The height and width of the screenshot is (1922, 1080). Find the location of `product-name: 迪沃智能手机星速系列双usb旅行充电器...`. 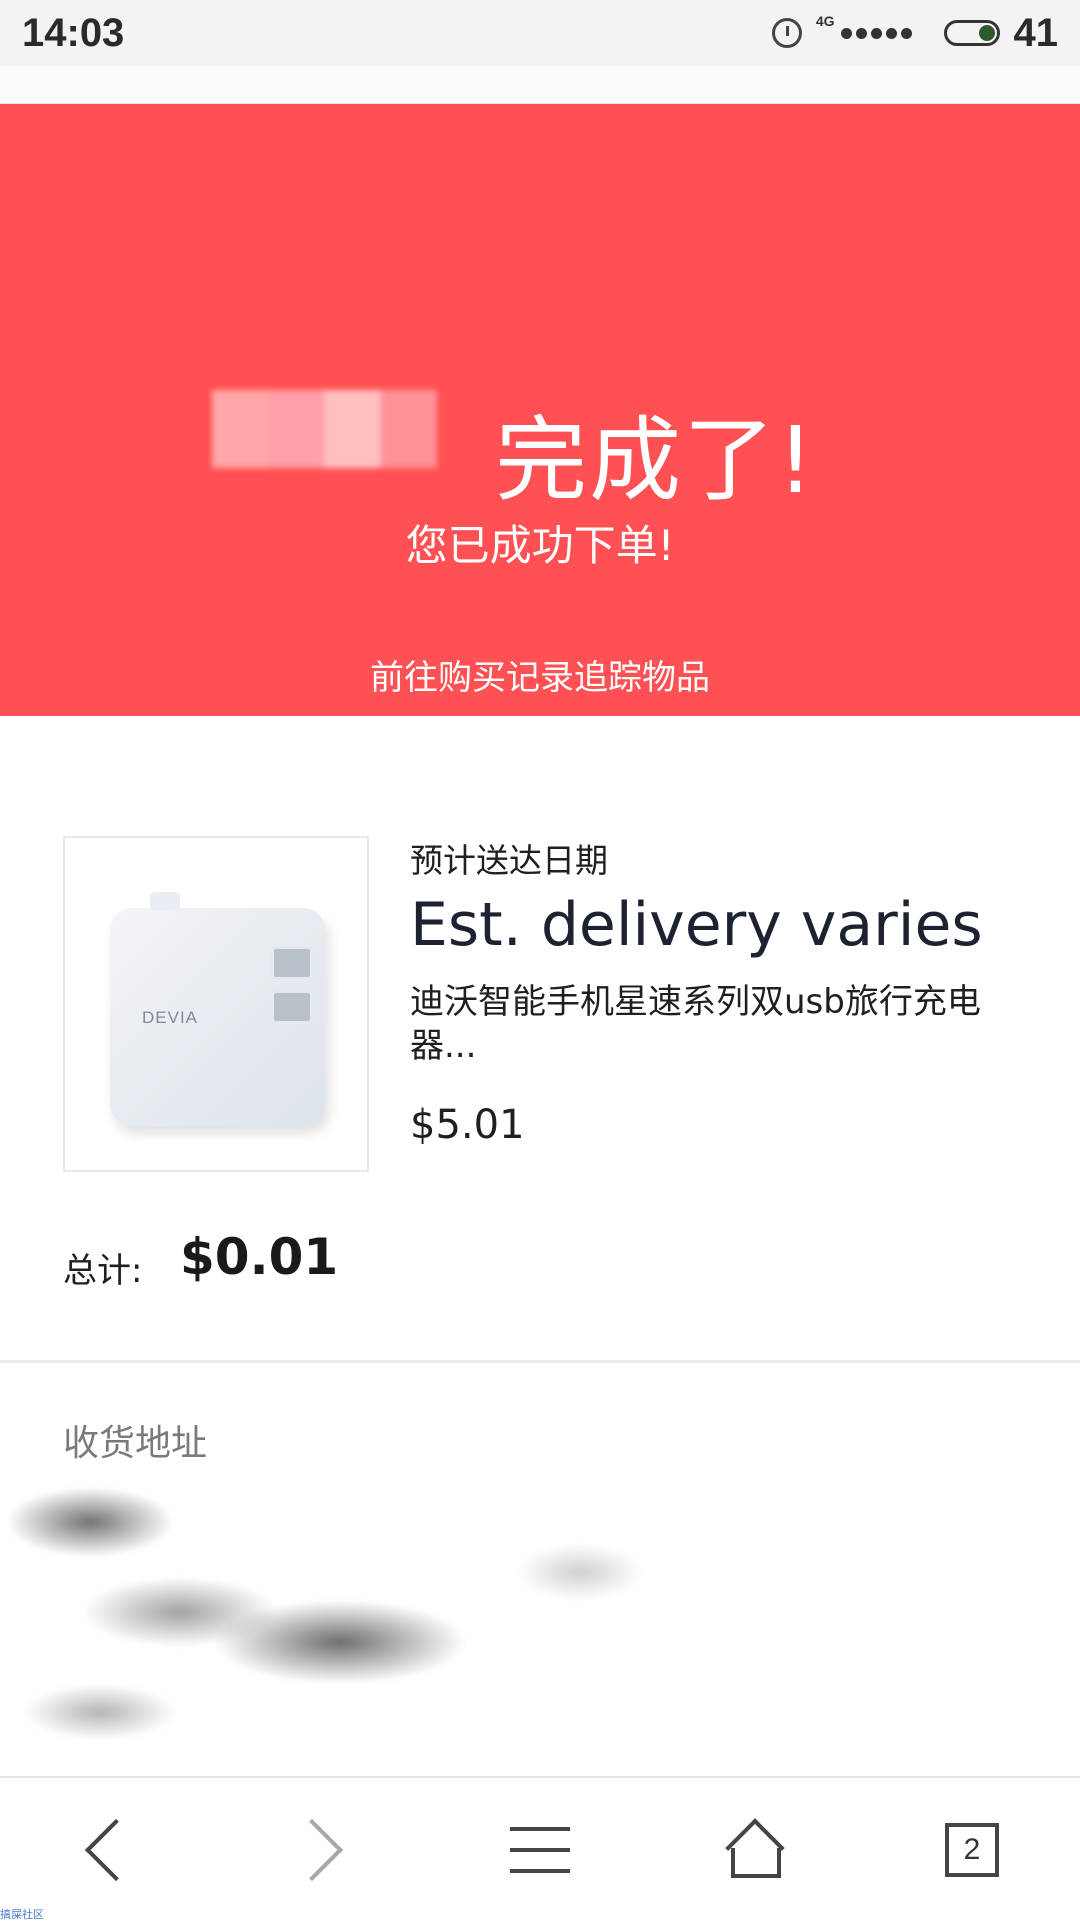

product-name: 迪沃智能手机星速系列双usb旅行充电器... is located at coordinates (720, 1024).